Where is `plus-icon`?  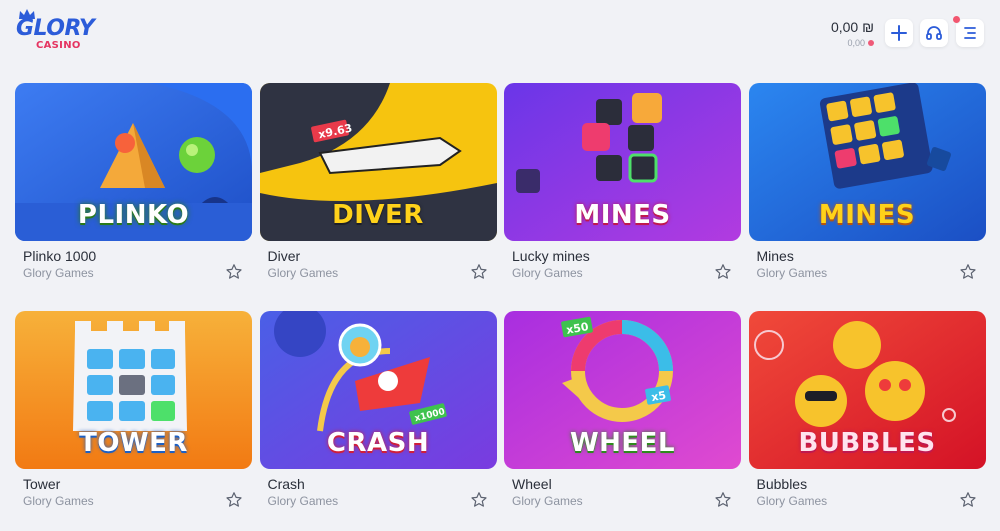
plus-icon is located at coordinates (899, 33).